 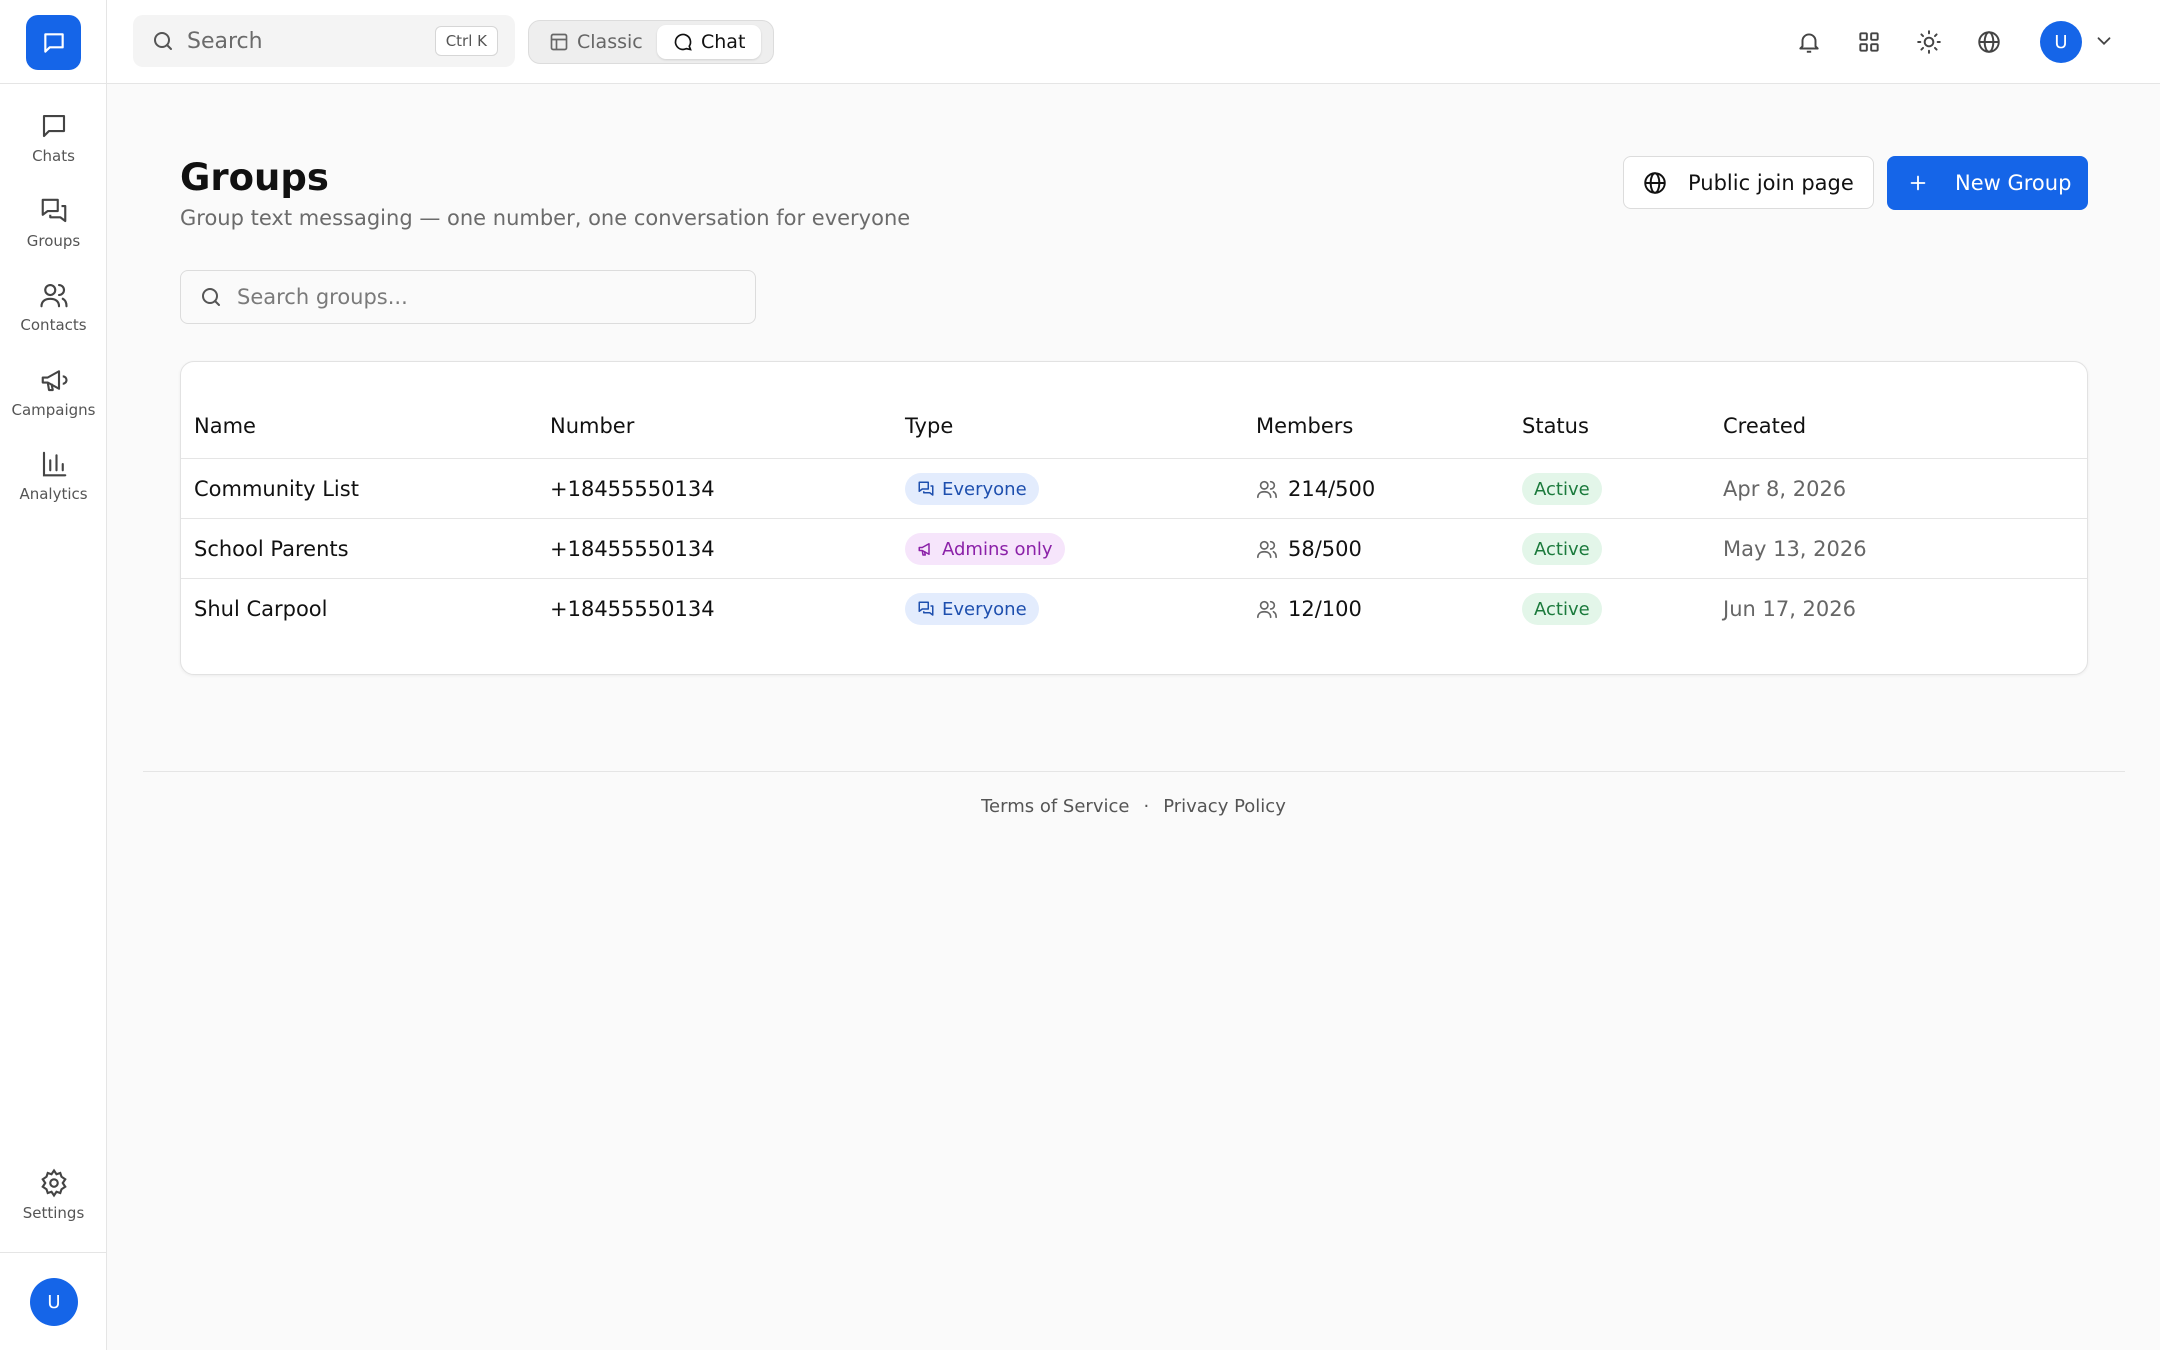 What do you see at coordinates (1795, 549) in the screenshot?
I see `created-date: May 13, 2026` at bounding box center [1795, 549].